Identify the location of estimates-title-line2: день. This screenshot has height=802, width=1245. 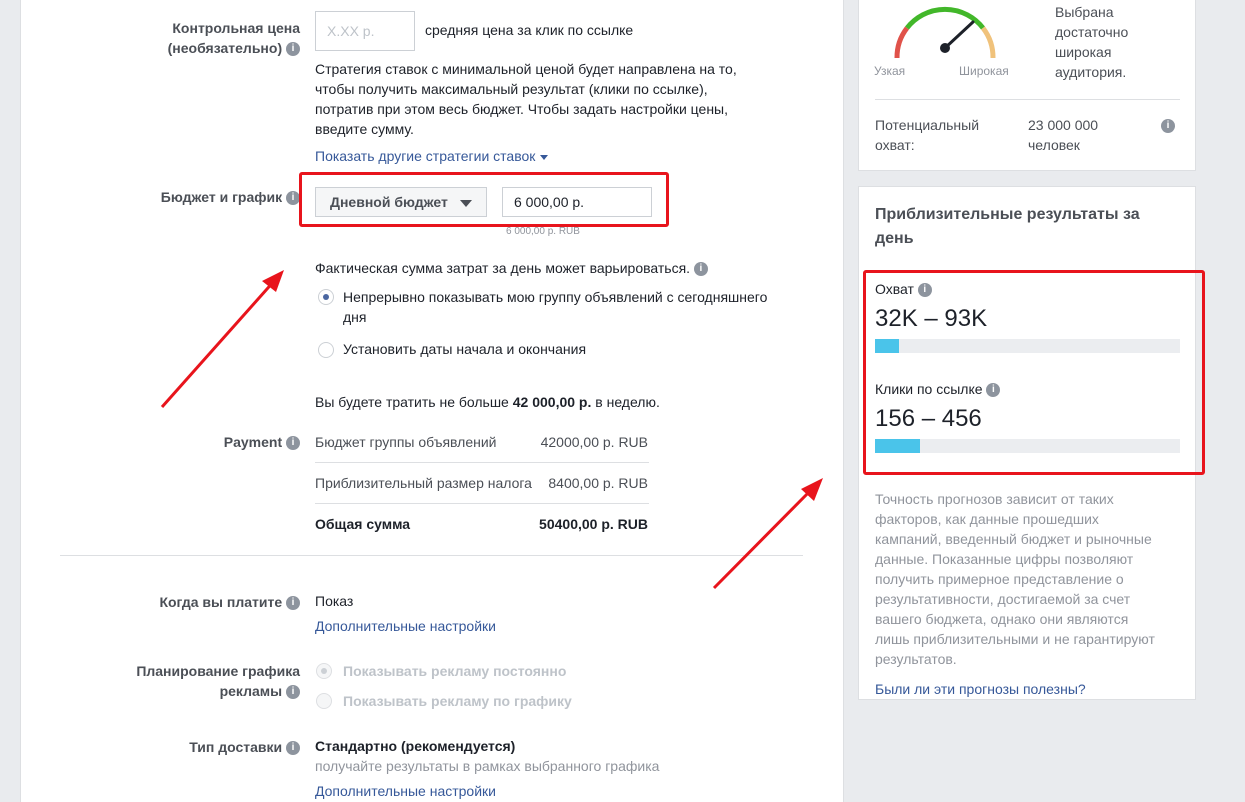
(894, 238).